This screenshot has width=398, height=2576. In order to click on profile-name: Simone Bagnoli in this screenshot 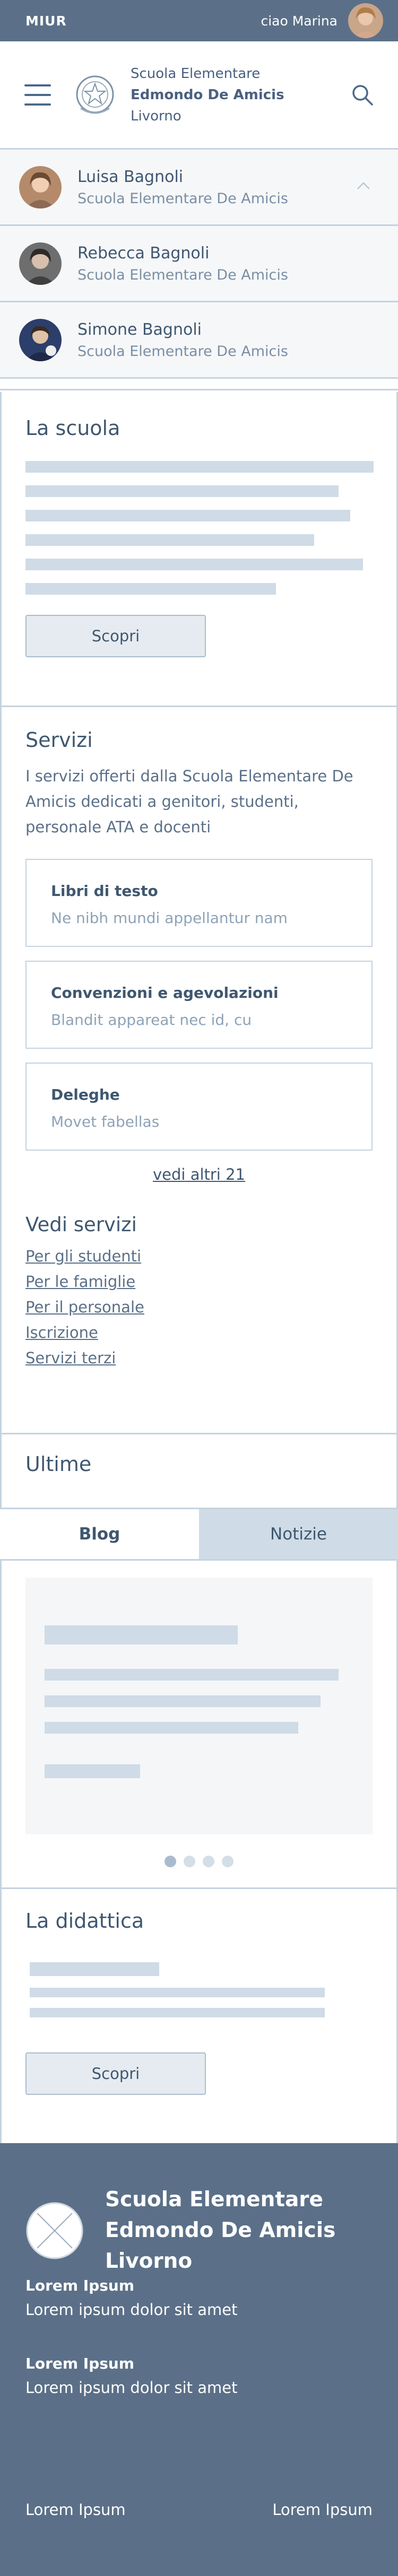, I will do `click(139, 330)`.